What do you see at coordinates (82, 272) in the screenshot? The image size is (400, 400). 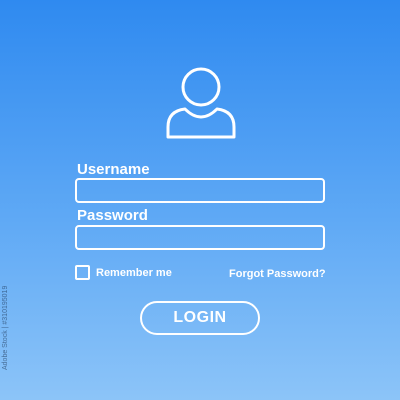 I see `remember-me-checkbox` at bounding box center [82, 272].